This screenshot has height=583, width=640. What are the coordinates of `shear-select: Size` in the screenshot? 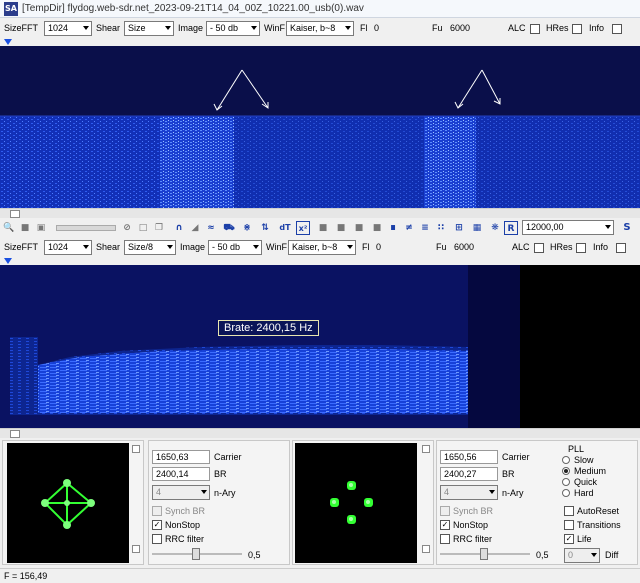 It's located at (149, 28).